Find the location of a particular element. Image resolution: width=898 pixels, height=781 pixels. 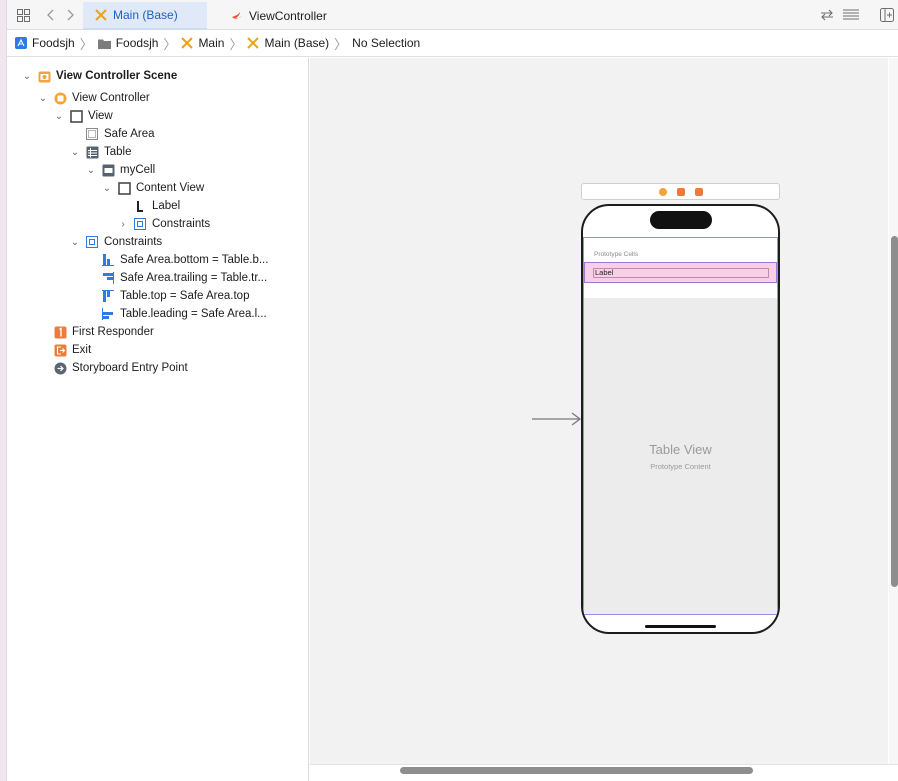

table-icon is located at coordinates (92, 152).